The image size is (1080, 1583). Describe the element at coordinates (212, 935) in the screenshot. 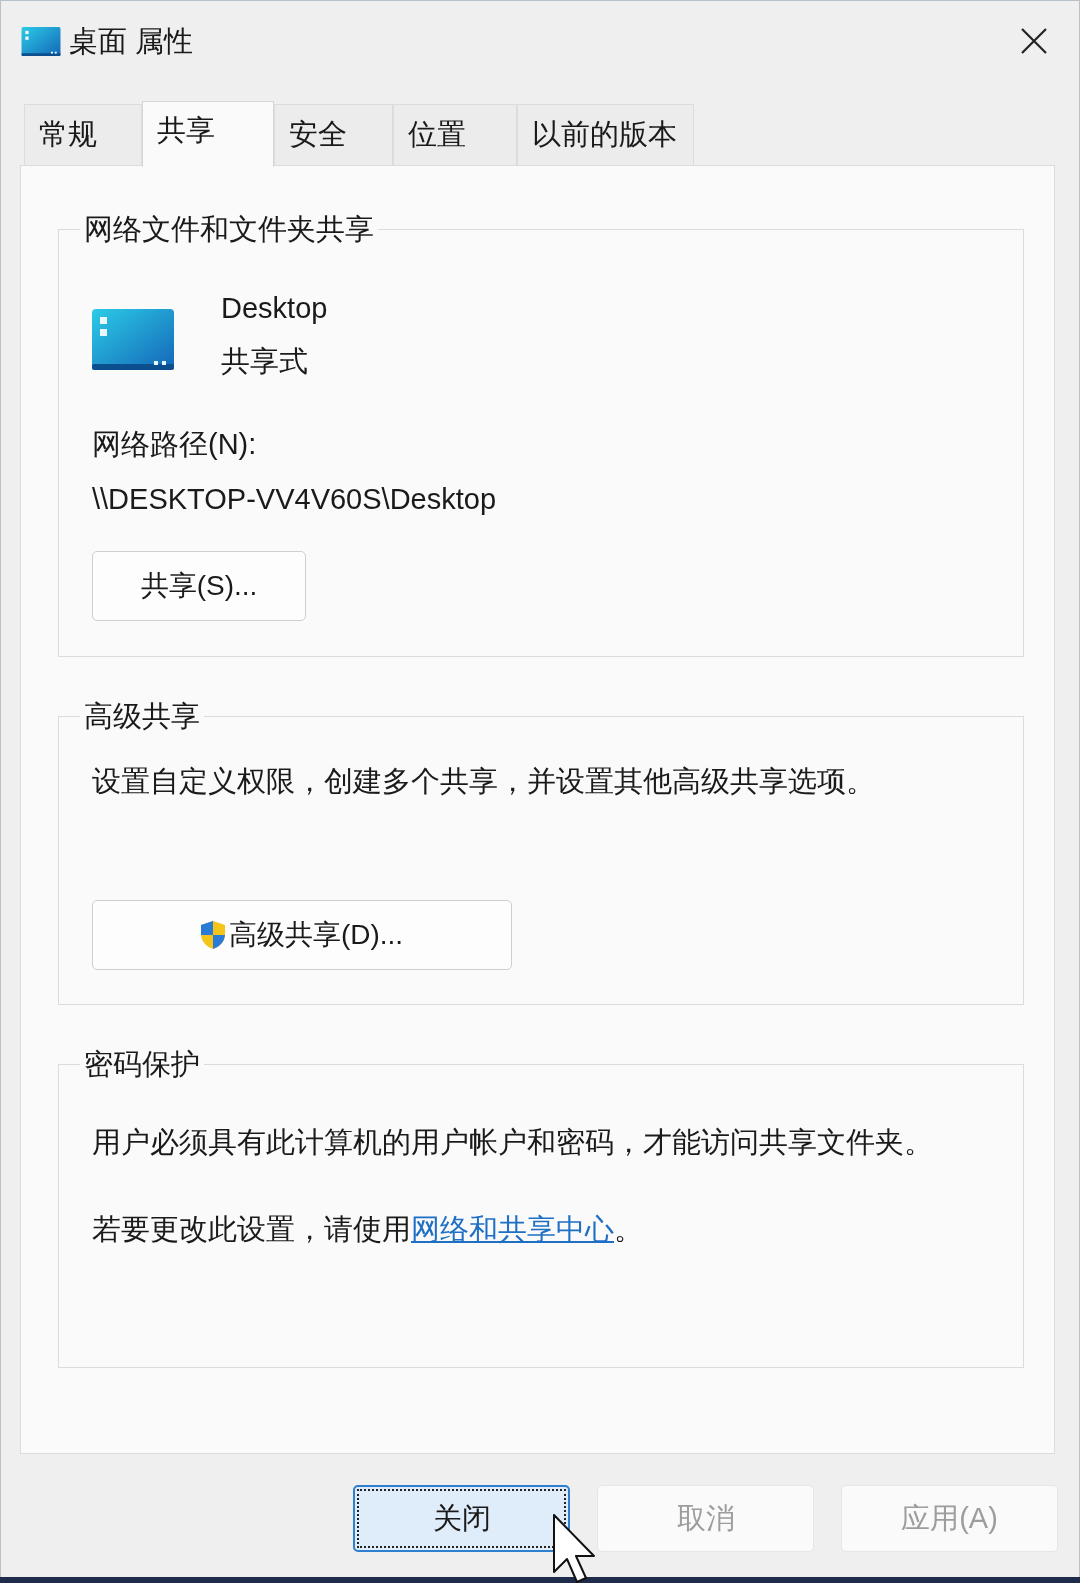

I see `shield-icon` at that location.